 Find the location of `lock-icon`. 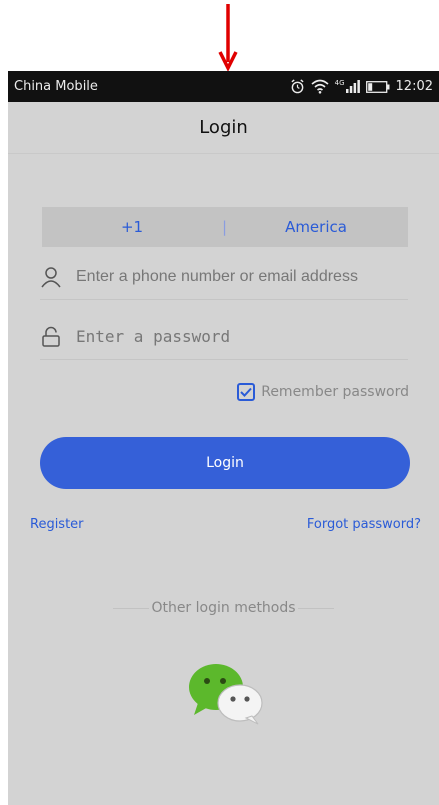

lock-icon is located at coordinates (58, 337).